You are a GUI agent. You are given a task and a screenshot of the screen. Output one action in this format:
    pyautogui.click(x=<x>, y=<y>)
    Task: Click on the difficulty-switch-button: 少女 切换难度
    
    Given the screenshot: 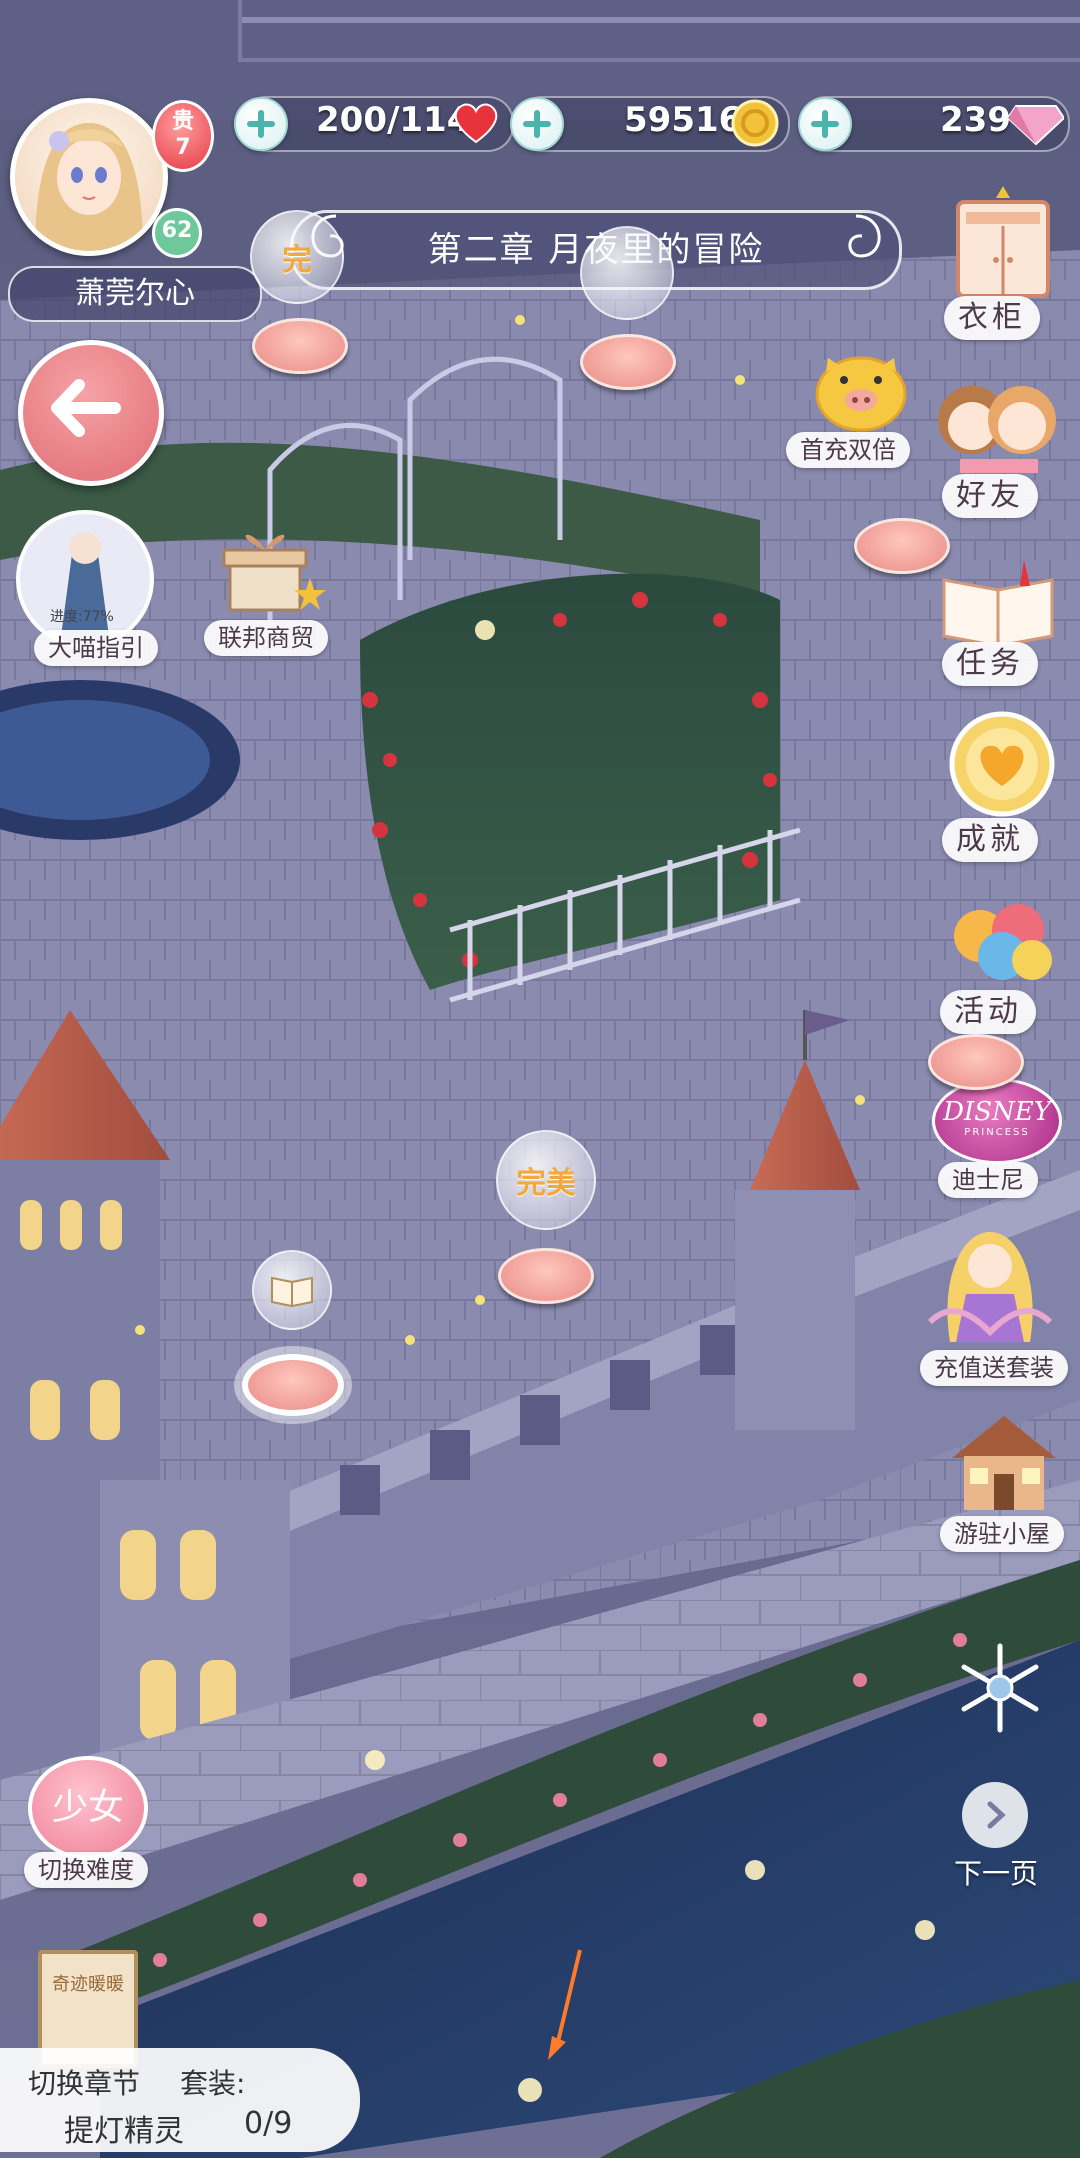 What is the action you would take?
    pyautogui.click(x=89, y=1826)
    